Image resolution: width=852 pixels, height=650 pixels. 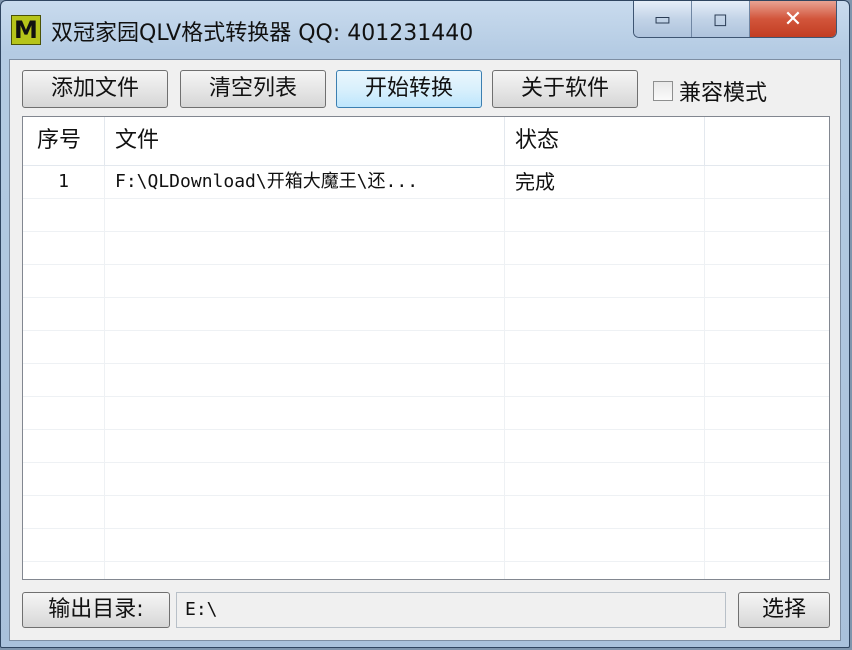 What do you see at coordinates (605, 141) in the screenshot?
I see `column-header-status: 状态` at bounding box center [605, 141].